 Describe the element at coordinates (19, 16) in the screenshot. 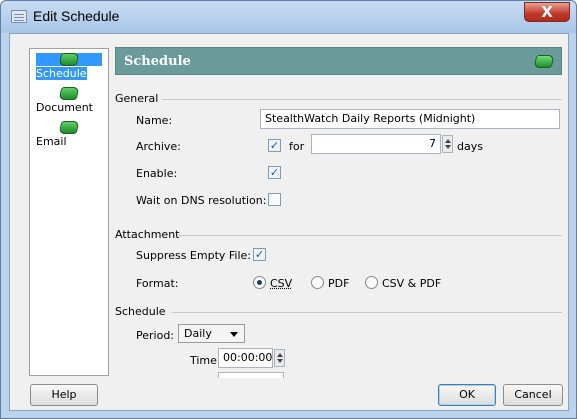

I see `window-icon` at that location.